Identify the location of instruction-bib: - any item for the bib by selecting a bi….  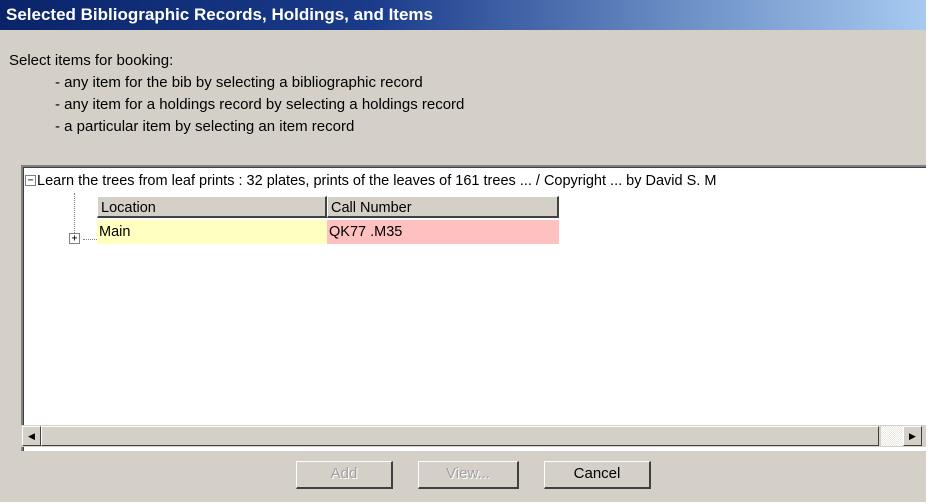
(239, 82).